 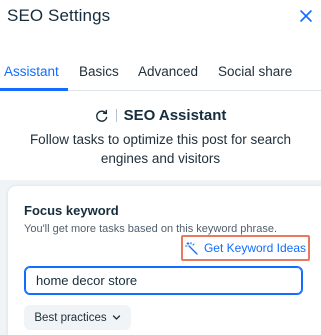 I want to click on tab-bar: Assistant Basics Advanced Social share, so click(x=160, y=72).